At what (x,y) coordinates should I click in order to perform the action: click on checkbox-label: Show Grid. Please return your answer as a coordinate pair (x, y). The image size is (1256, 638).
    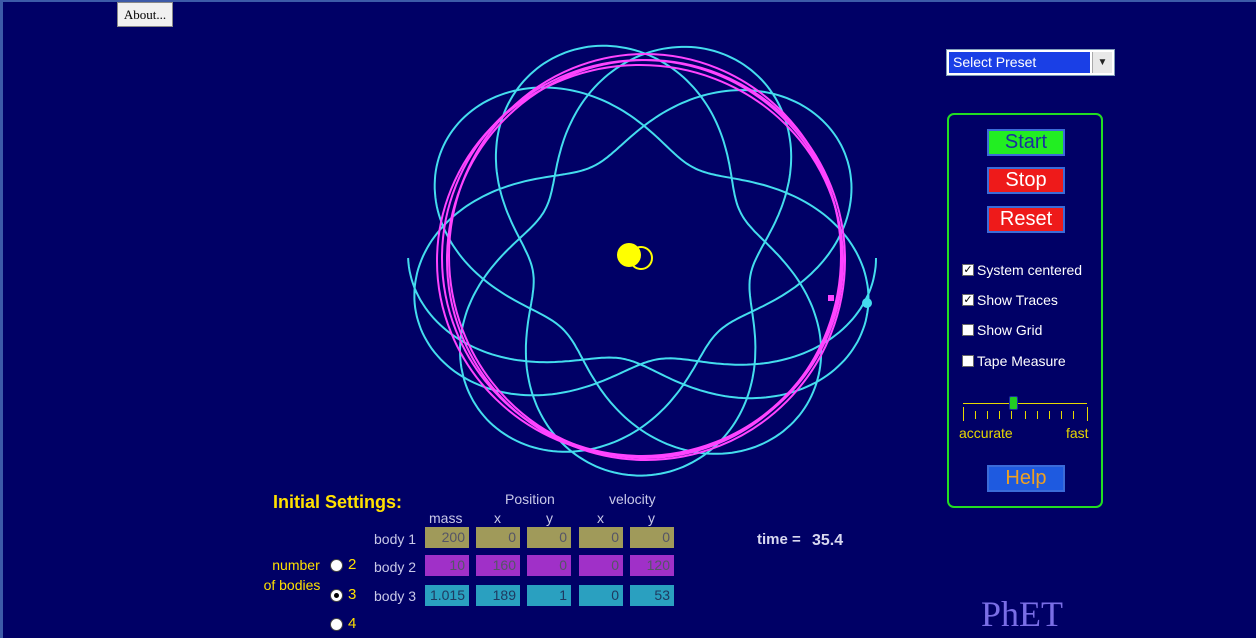
    Looking at the image, I should click on (1010, 330).